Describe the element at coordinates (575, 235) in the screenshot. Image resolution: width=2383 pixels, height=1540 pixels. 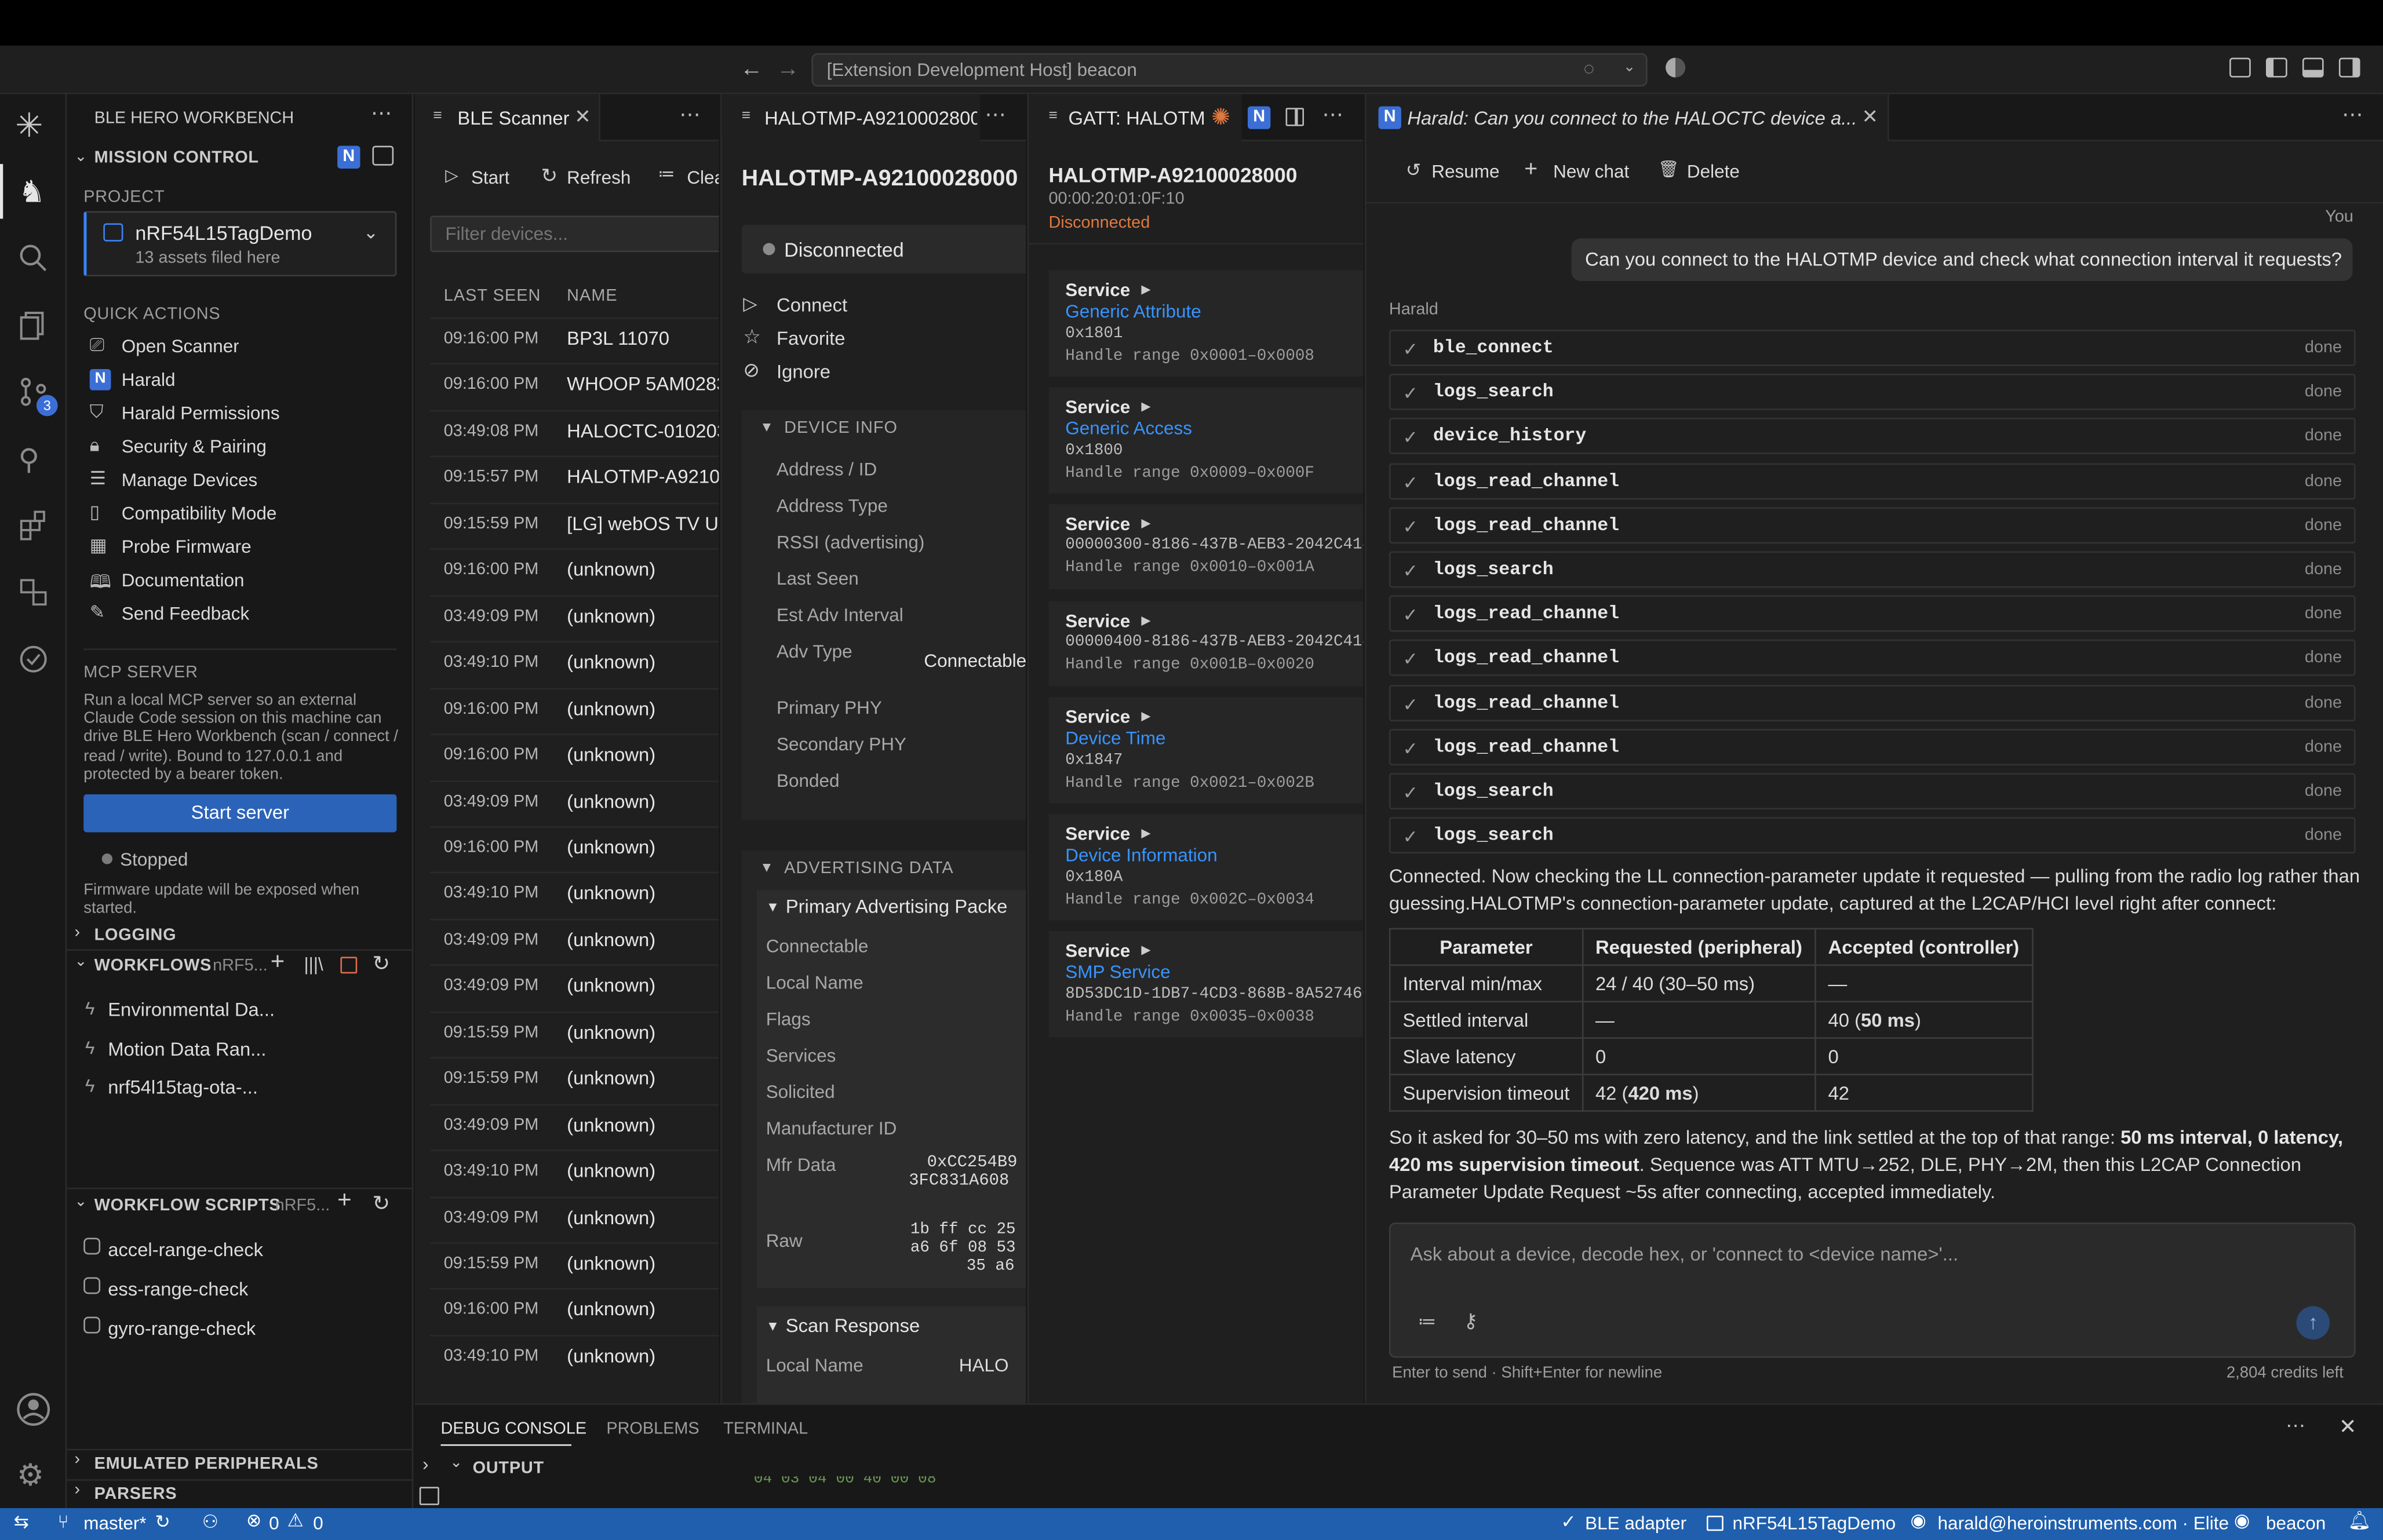
I see `filter-devices-input` at that location.